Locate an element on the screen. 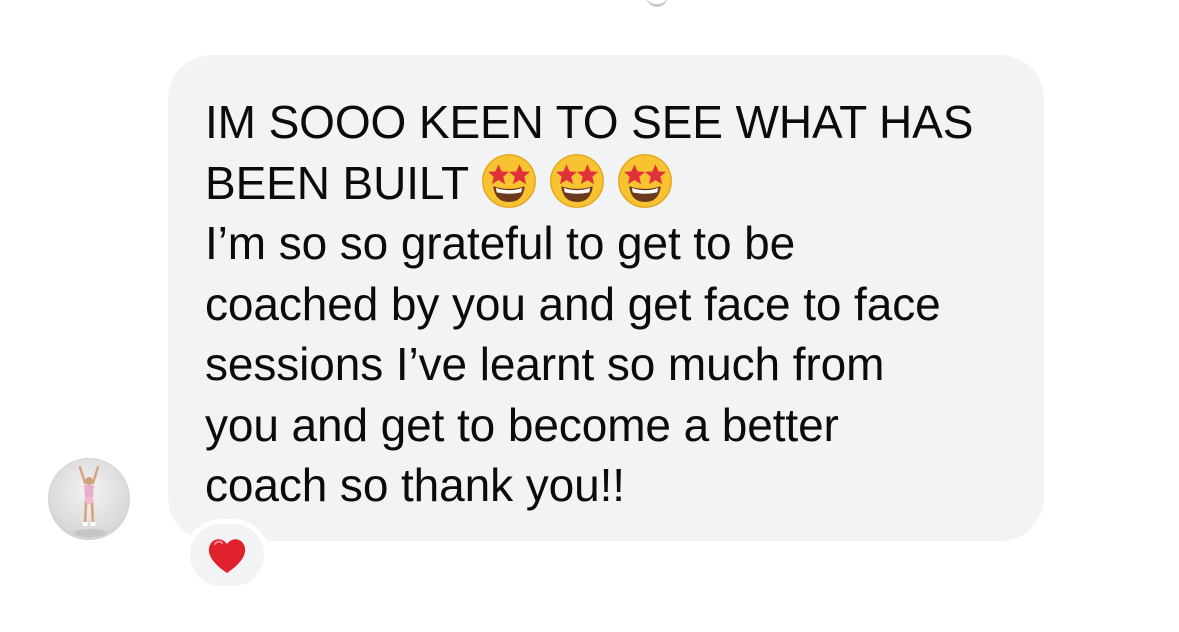 This screenshot has width=1179, height=632. message-line: IM SOOO KEEN TO SEE WHAT HAS is located at coordinates (589, 122).